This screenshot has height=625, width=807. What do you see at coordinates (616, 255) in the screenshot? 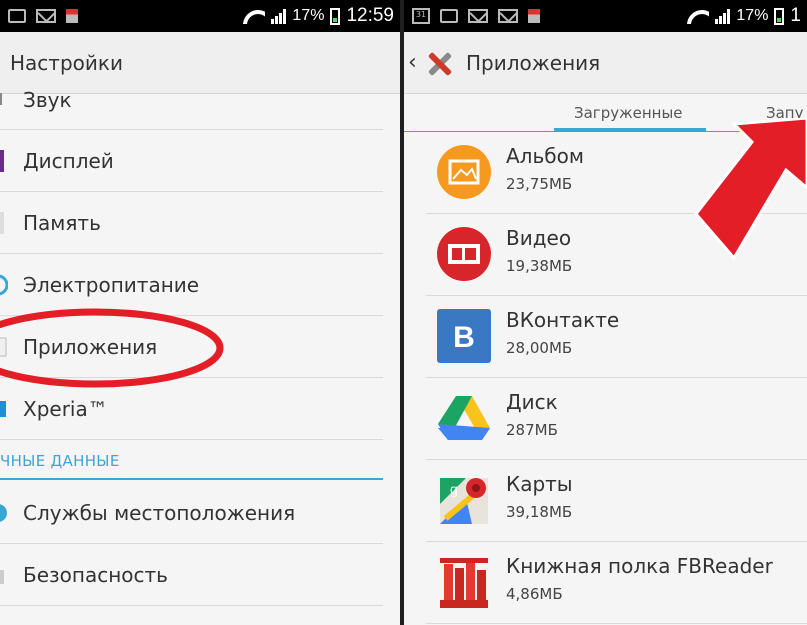
I see `app-row-video: Видео 19,38МБ` at bounding box center [616, 255].